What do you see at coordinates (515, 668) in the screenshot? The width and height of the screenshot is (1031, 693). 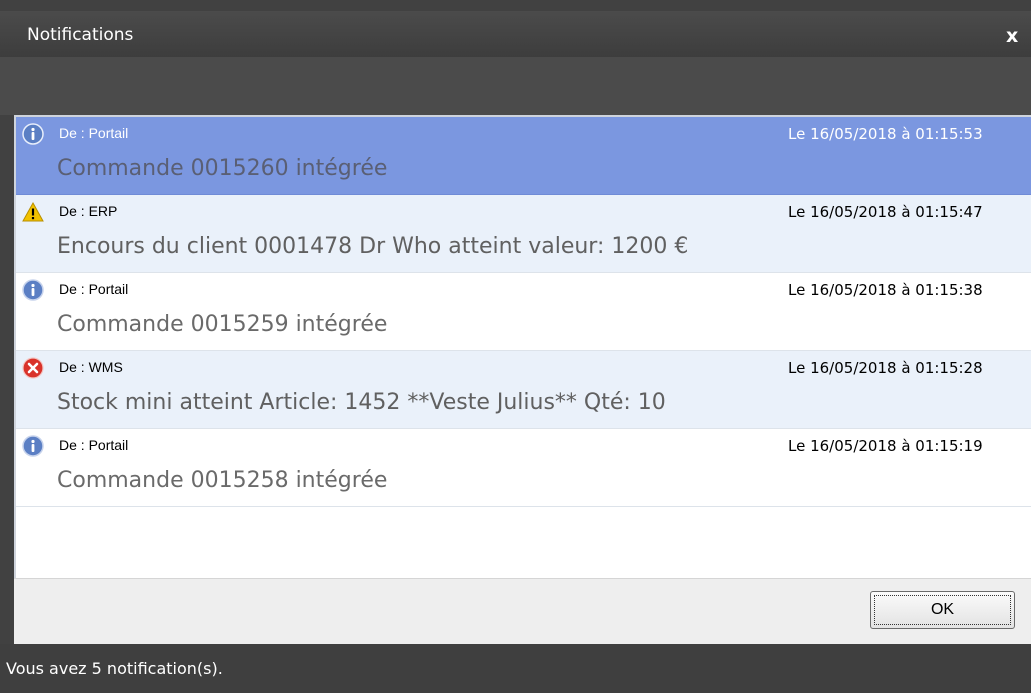 I see `status-bar: Vous avez 5 notification(s).` at bounding box center [515, 668].